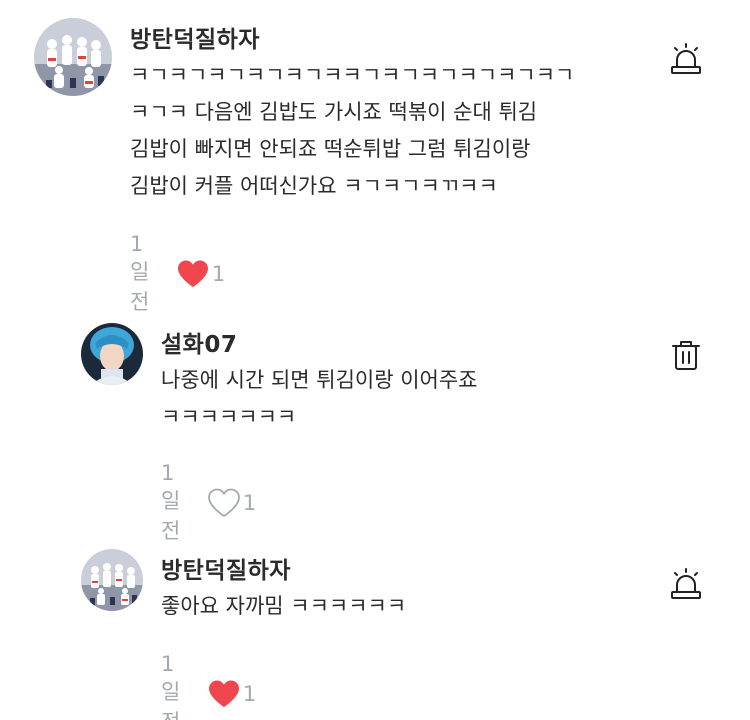 The image size is (750, 720). Describe the element at coordinates (223, 503) in the screenshot. I see `heart-outline-icon` at that location.